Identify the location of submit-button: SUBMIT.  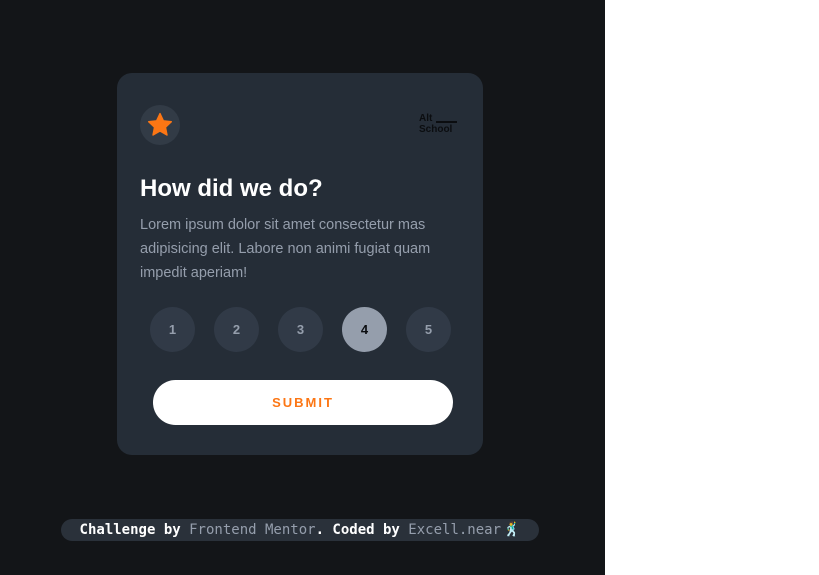
(303, 402).